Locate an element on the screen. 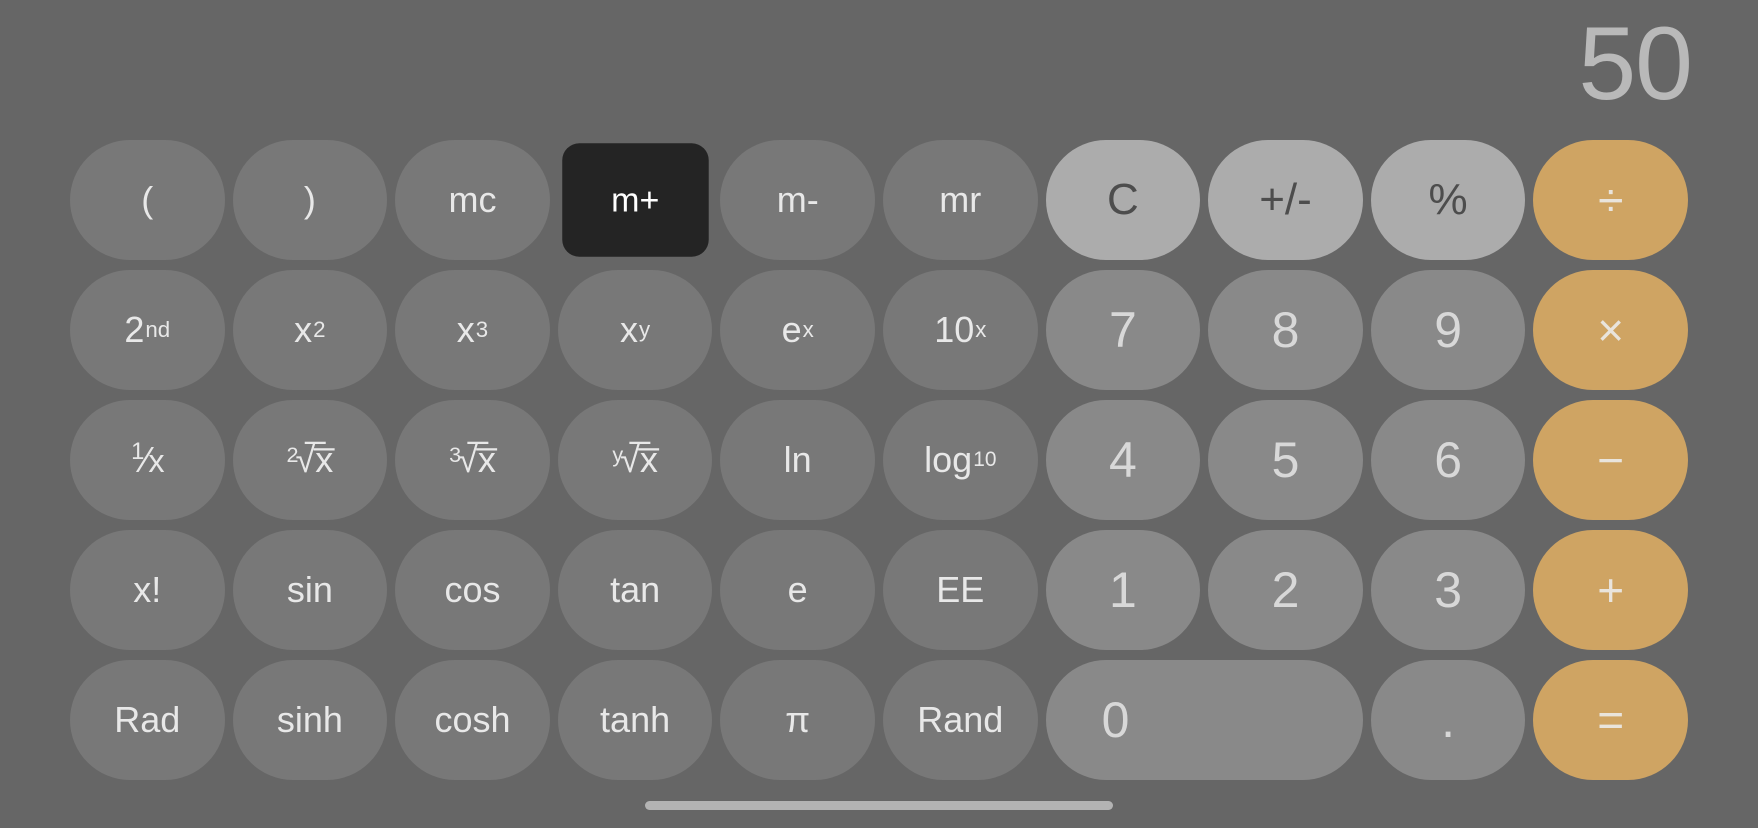 The width and height of the screenshot is (1758, 828). key-ln: ln is located at coordinates (797, 460).